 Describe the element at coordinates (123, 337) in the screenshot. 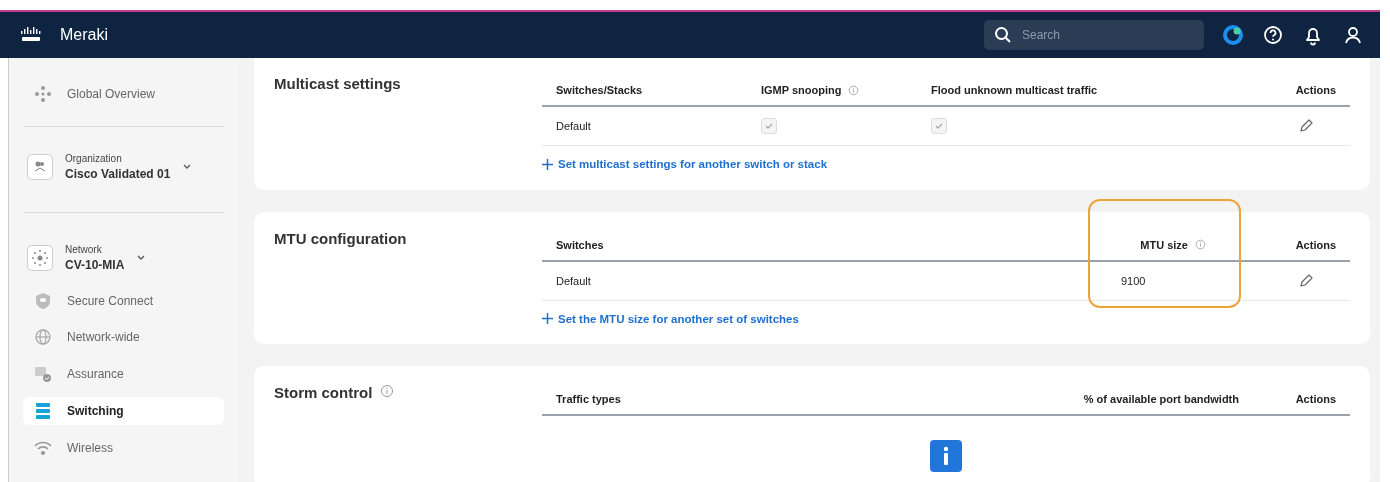

I see `nav-item: Network-wide` at that location.